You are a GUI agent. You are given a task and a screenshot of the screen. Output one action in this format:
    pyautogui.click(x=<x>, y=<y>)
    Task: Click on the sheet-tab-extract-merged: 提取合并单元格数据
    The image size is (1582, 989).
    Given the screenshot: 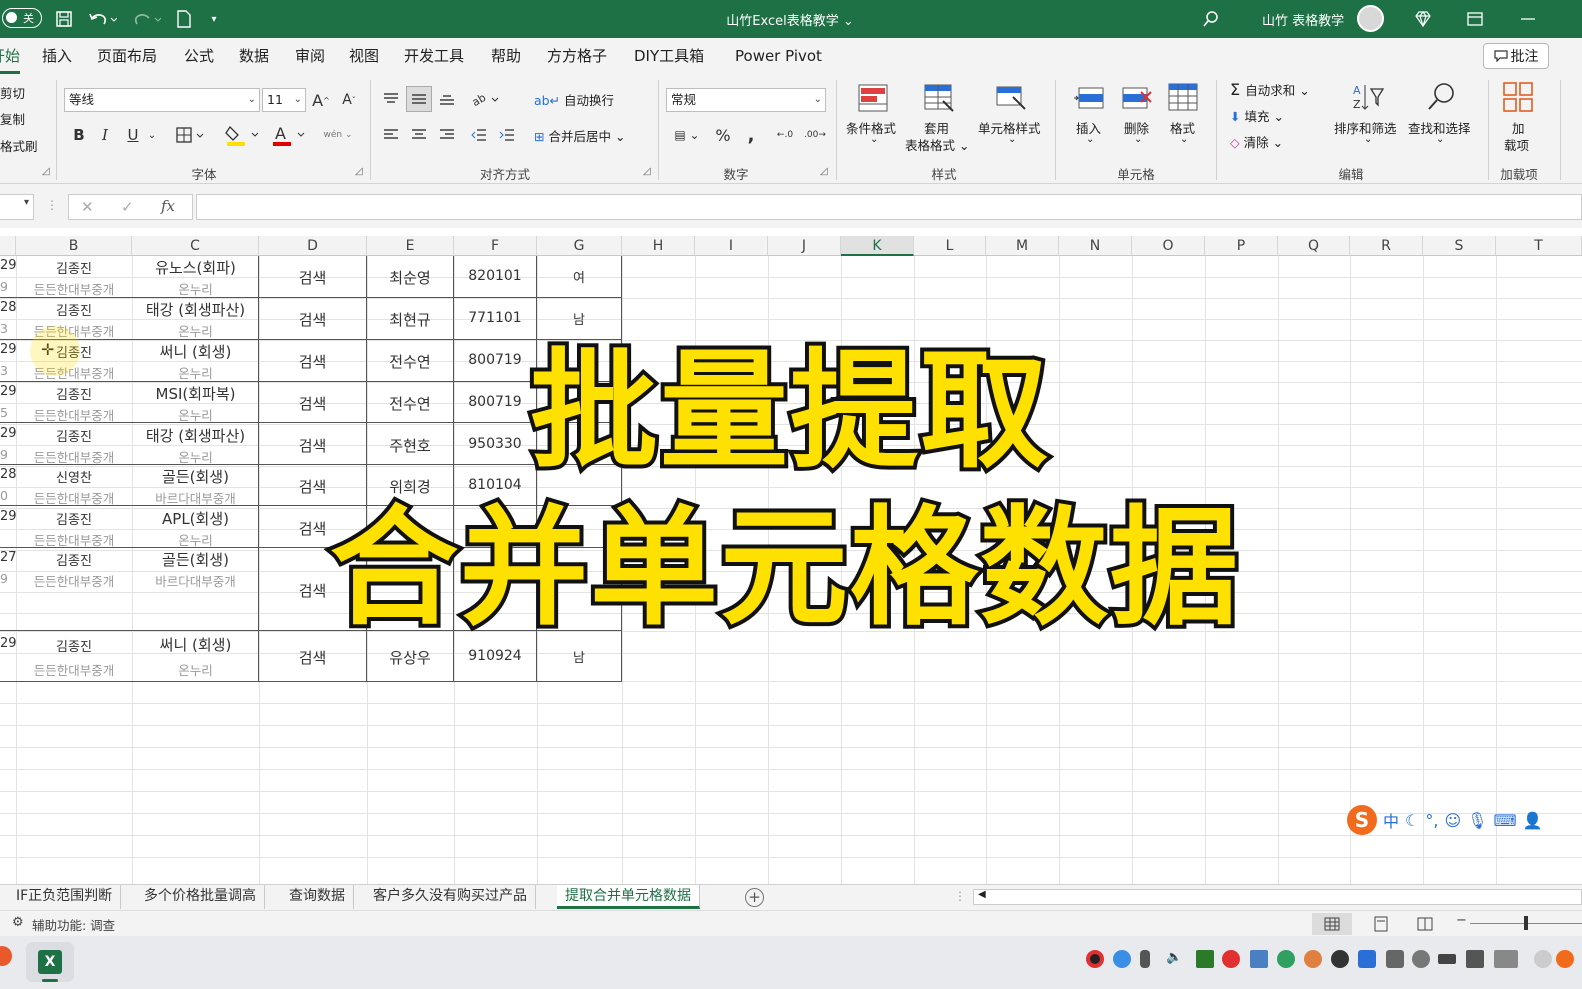 What is the action you would take?
    pyautogui.click(x=628, y=897)
    